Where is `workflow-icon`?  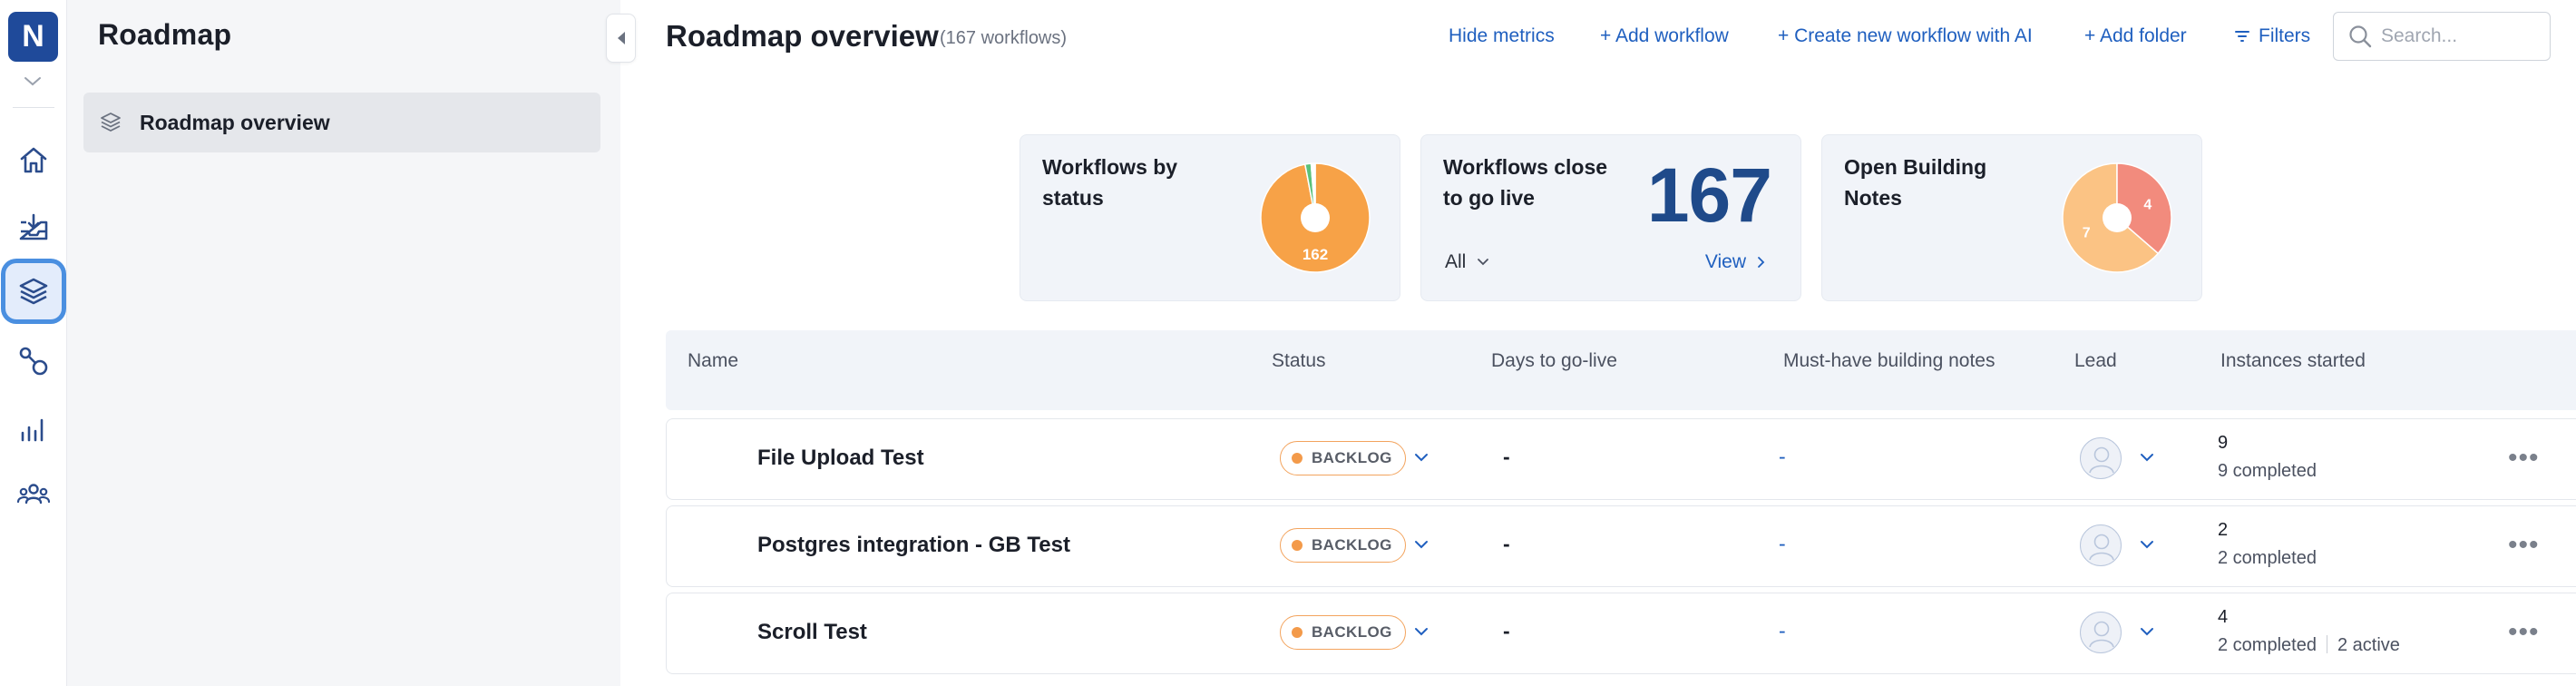 workflow-icon is located at coordinates (33, 361).